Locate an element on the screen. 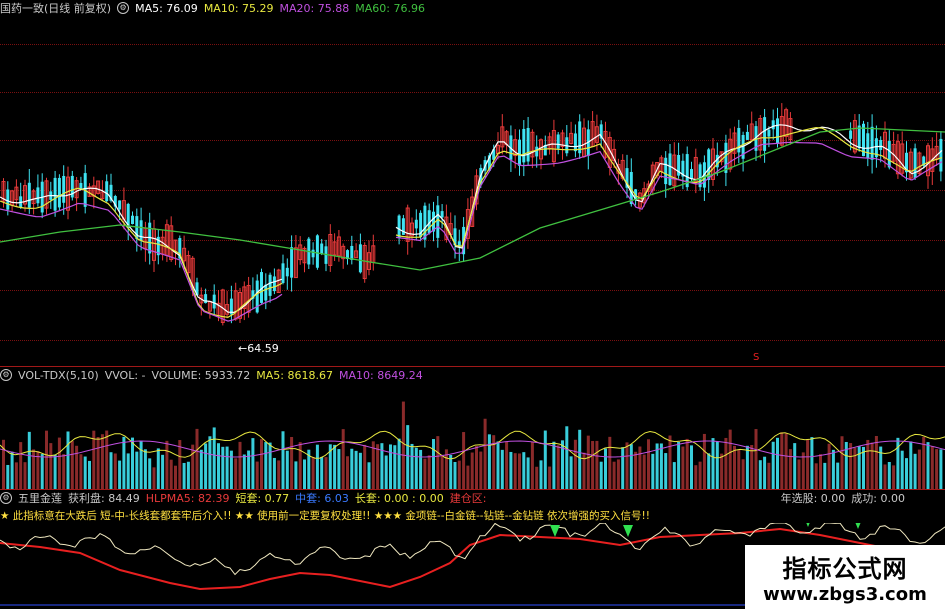  buy-signal-icon is located at coordinates (858, 526).